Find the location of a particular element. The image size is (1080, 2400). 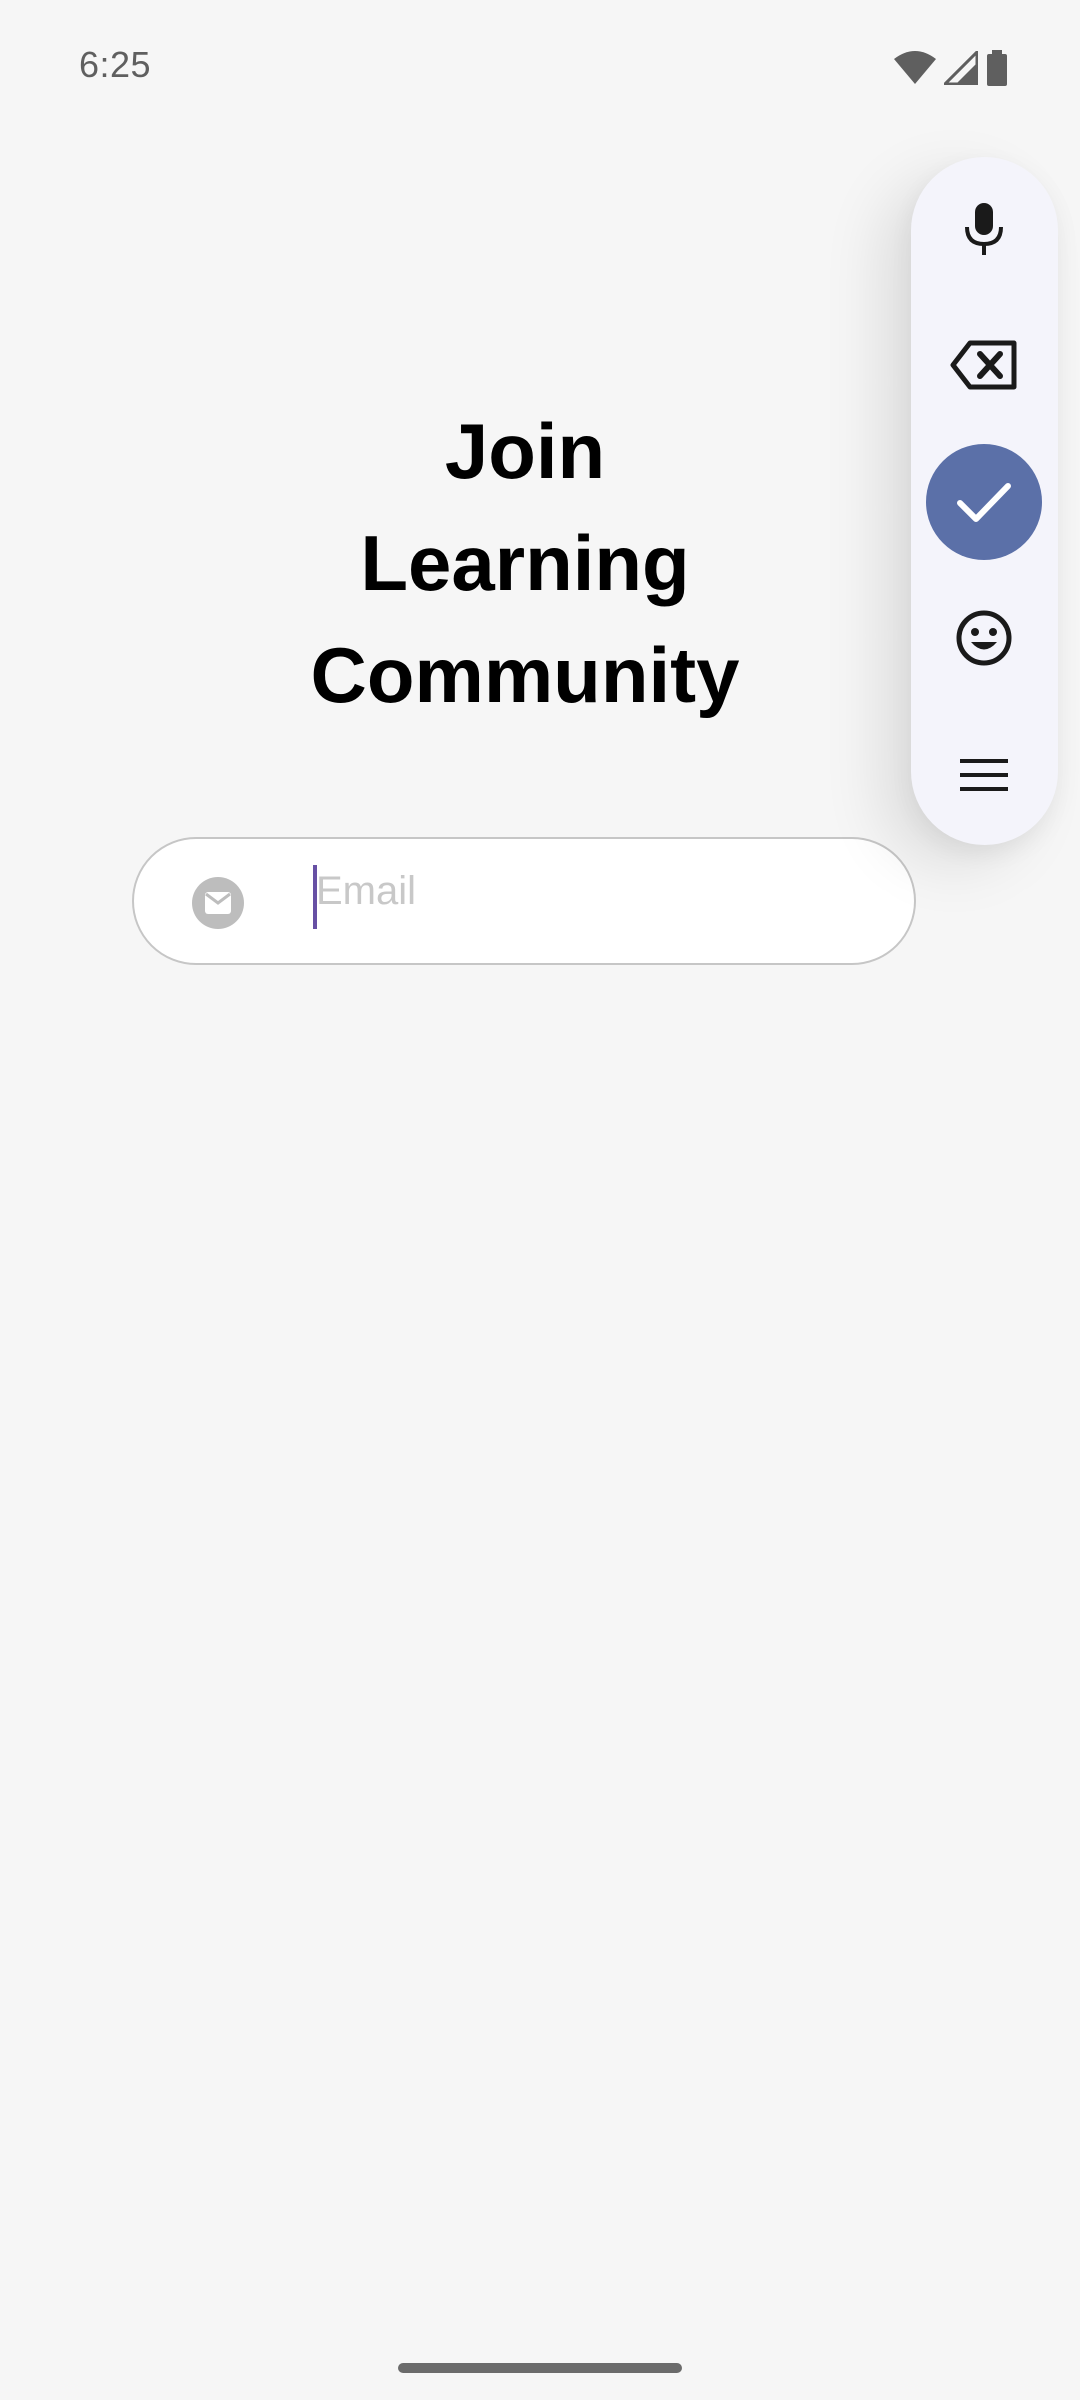

page-title-line: Community is located at coordinates (525, 675).